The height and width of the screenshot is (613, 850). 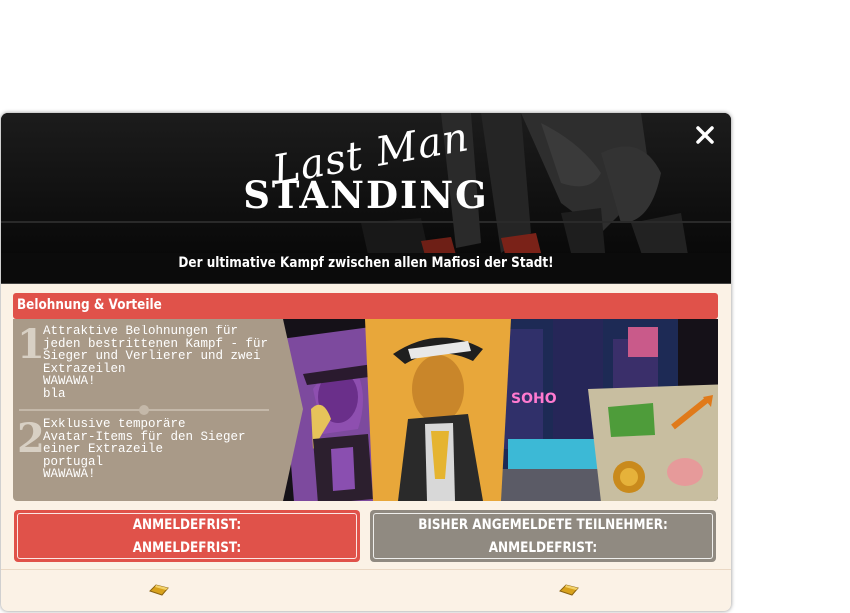 What do you see at coordinates (366, 195) in the screenshot?
I see `title-main: STANDING` at bounding box center [366, 195].